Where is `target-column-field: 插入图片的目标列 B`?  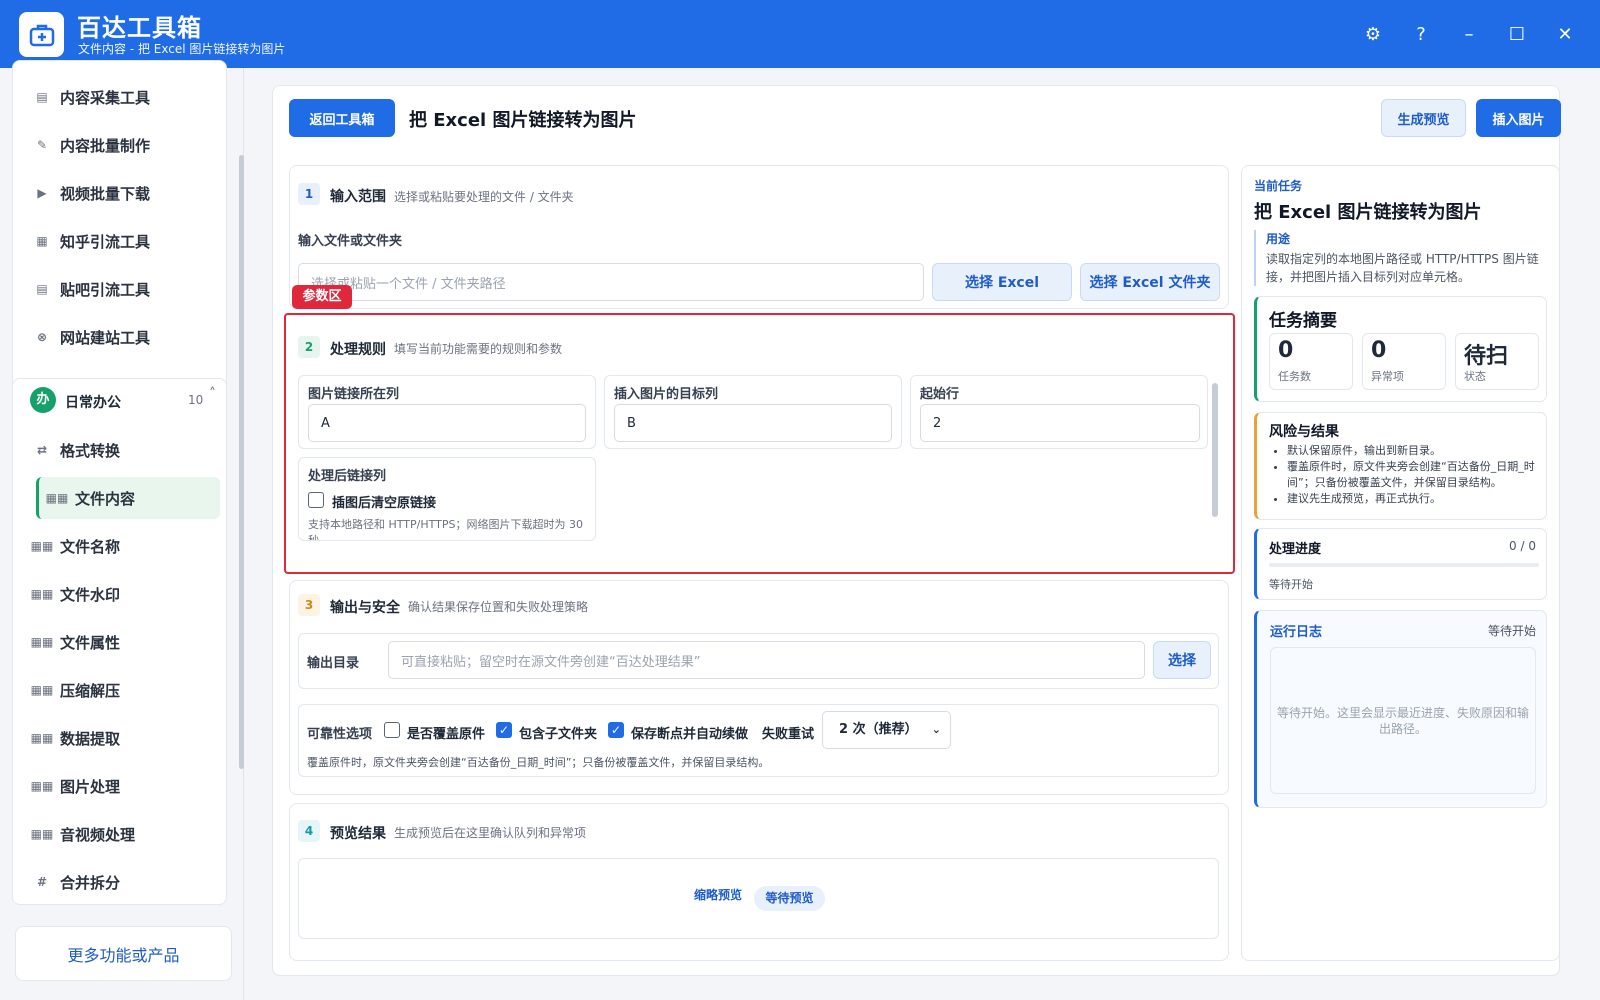
target-column-field: 插入图片的目标列 B is located at coordinates (753, 412).